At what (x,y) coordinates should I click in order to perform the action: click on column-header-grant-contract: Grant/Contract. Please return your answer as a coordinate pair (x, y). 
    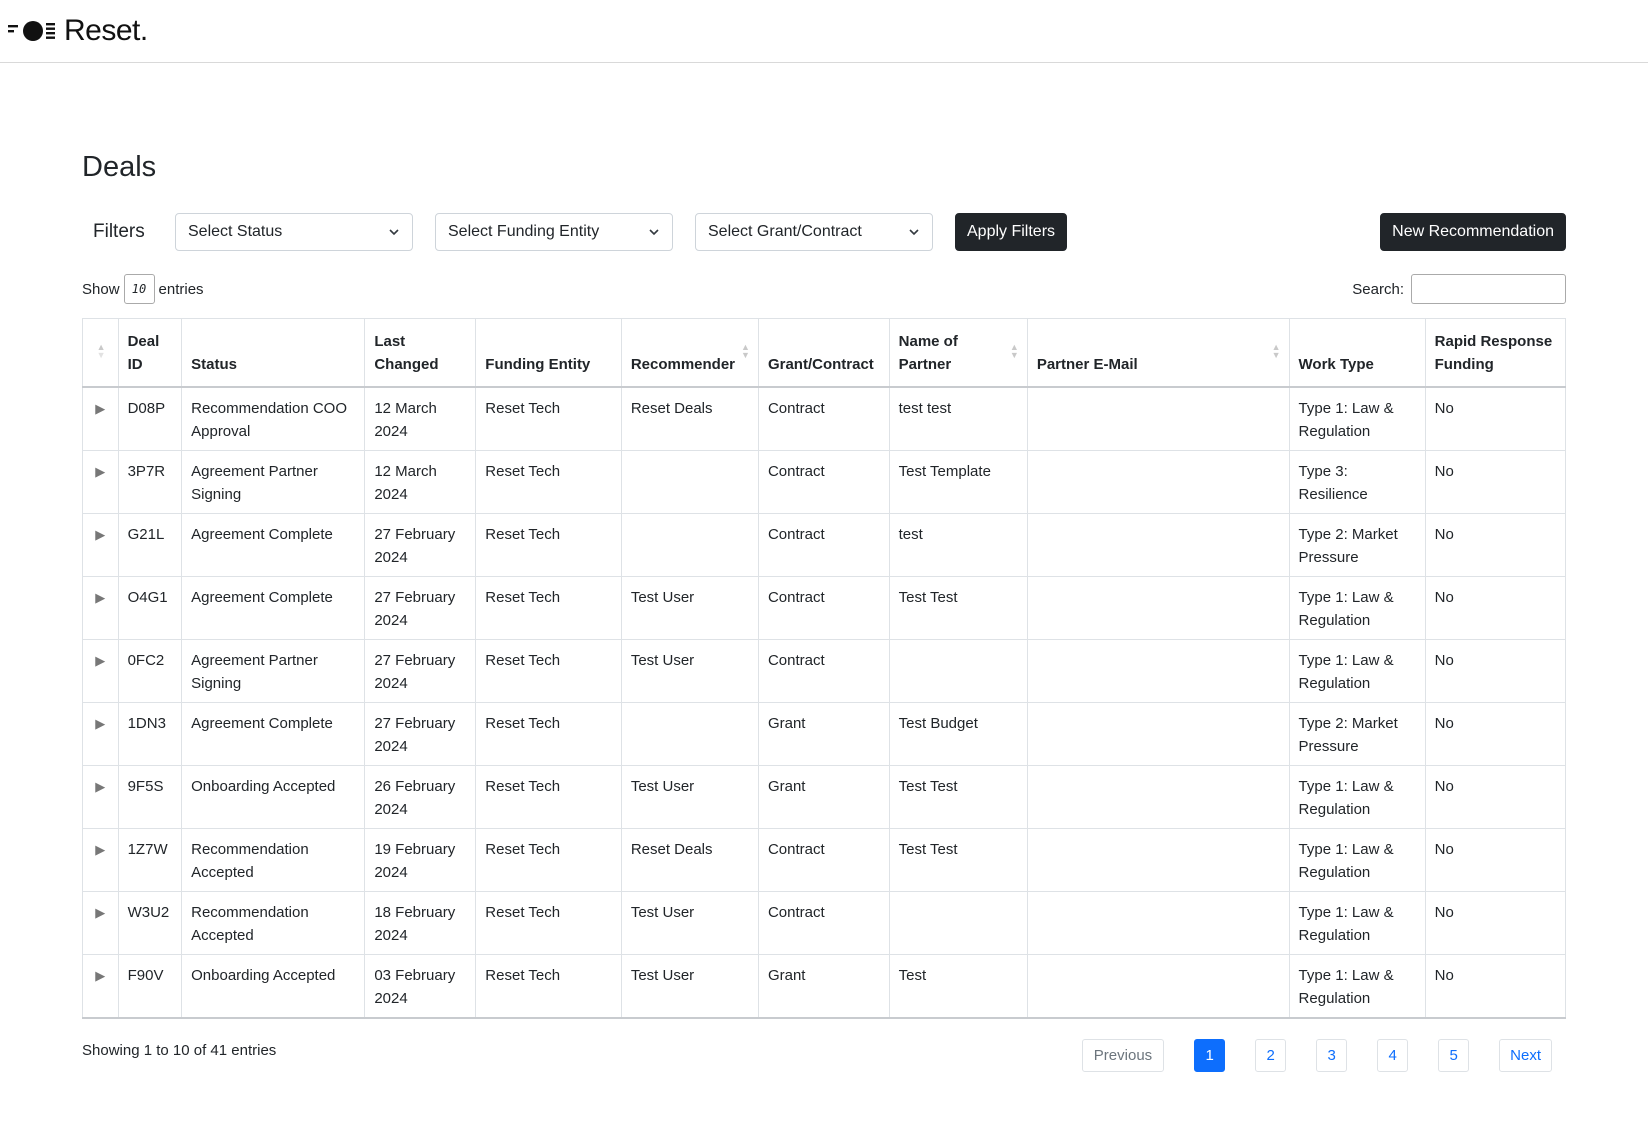
    Looking at the image, I should click on (824, 353).